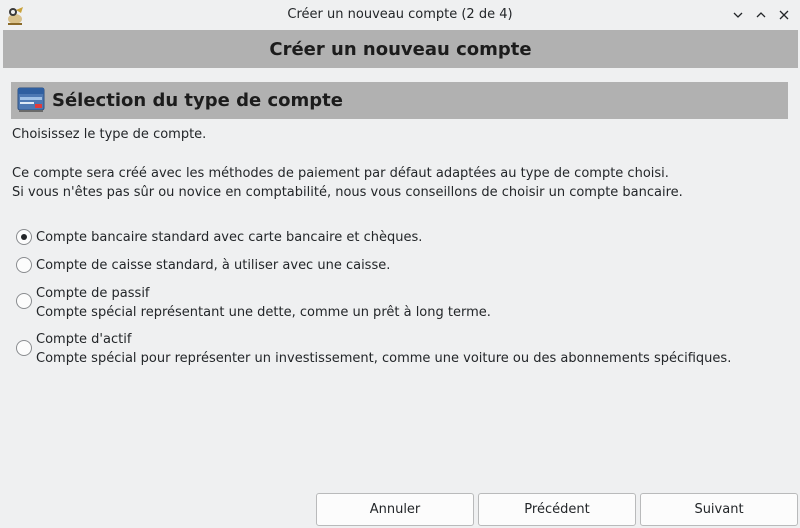  I want to click on radio-label-liability: Compte de passif, so click(93, 293).